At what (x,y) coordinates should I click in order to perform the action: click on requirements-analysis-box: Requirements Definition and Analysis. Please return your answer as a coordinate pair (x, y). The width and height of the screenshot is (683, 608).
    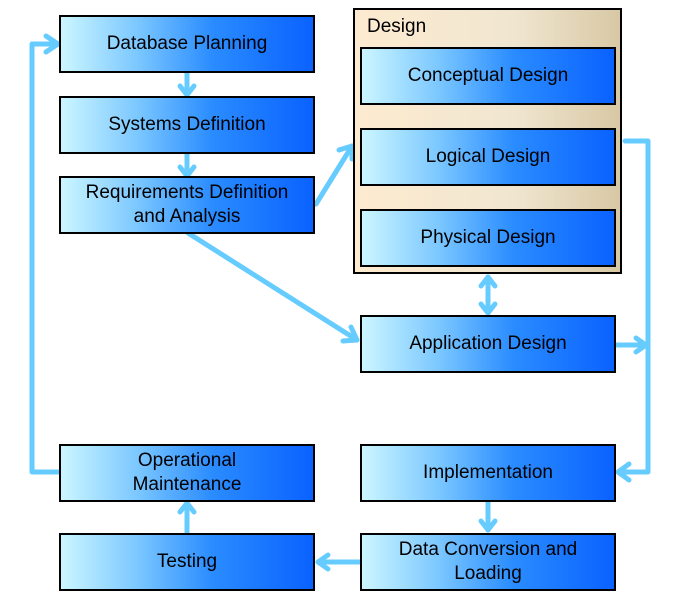
    Looking at the image, I should click on (187, 205).